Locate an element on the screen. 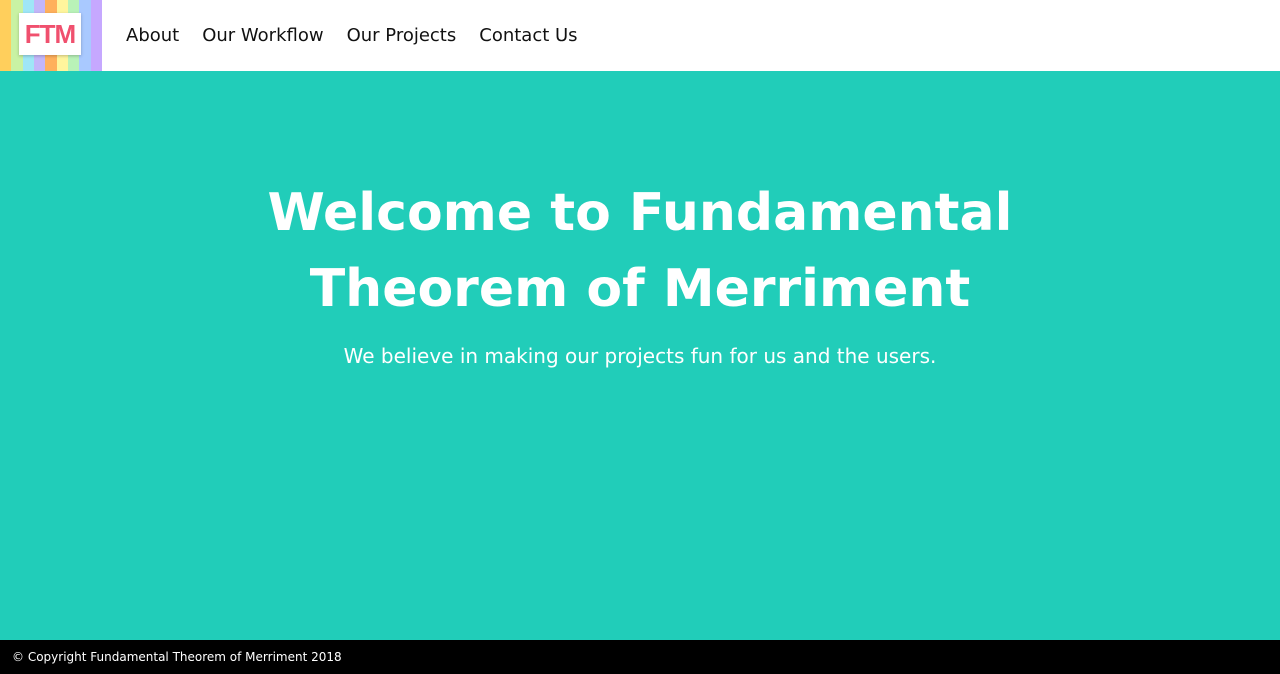  nav-link-our-projects: Our Projects is located at coordinates (402, 35).